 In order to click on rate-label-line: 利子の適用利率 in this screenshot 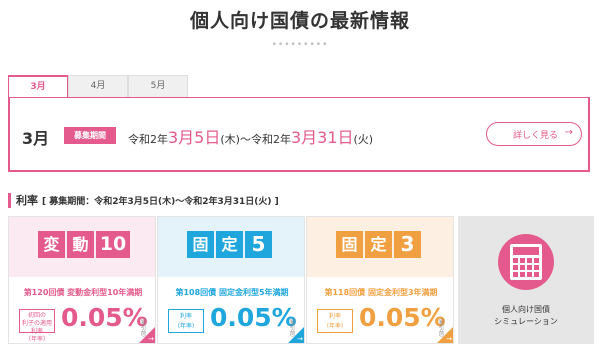, I will do `click(36, 327)`.